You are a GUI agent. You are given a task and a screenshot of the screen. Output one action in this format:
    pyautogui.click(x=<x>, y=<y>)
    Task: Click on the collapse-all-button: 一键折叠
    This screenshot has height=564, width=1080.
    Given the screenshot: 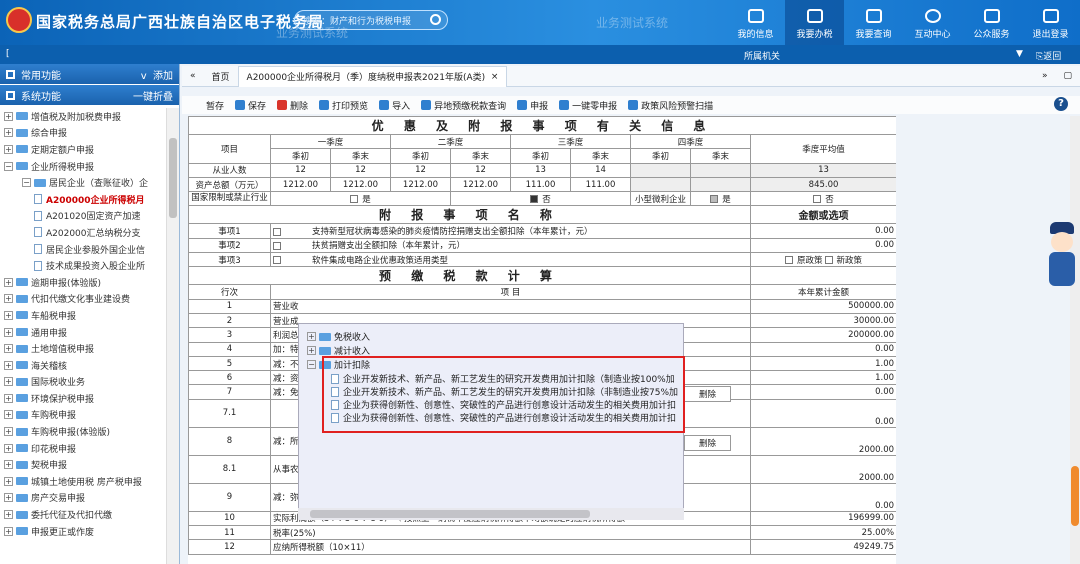 What is the action you would take?
    pyautogui.click(x=153, y=95)
    